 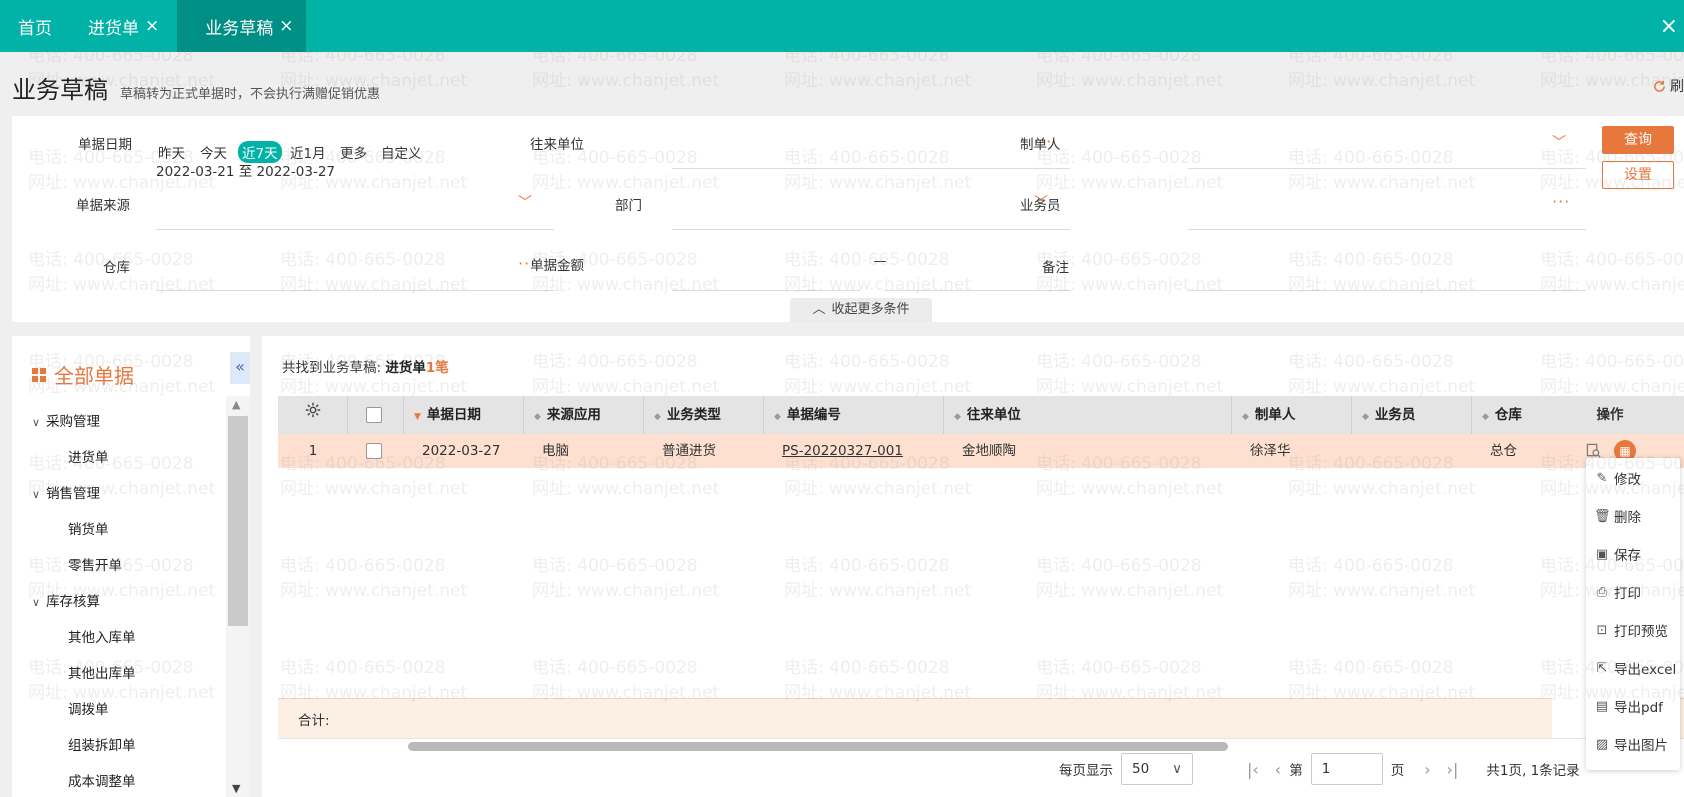 I want to click on page-number-input: 1, so click(x=1346, y=769).